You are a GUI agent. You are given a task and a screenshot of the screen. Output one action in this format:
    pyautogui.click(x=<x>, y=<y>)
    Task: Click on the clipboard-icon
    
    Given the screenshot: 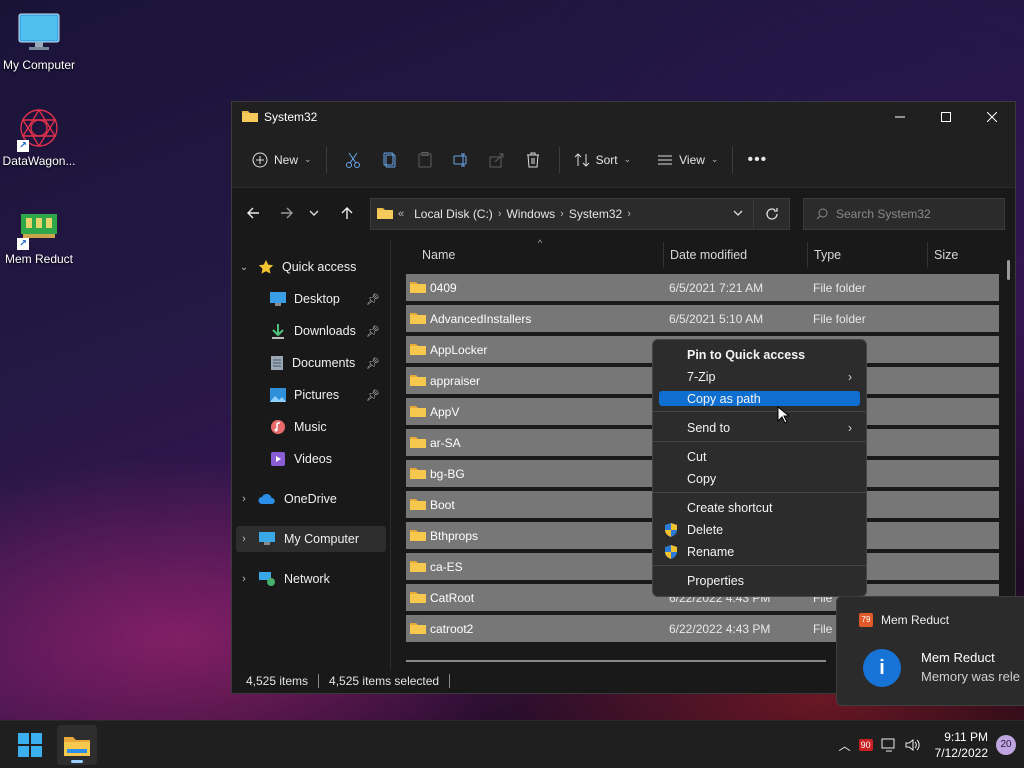 What is the action you would take?
    pyautogui.click(x=425, y=159)
    